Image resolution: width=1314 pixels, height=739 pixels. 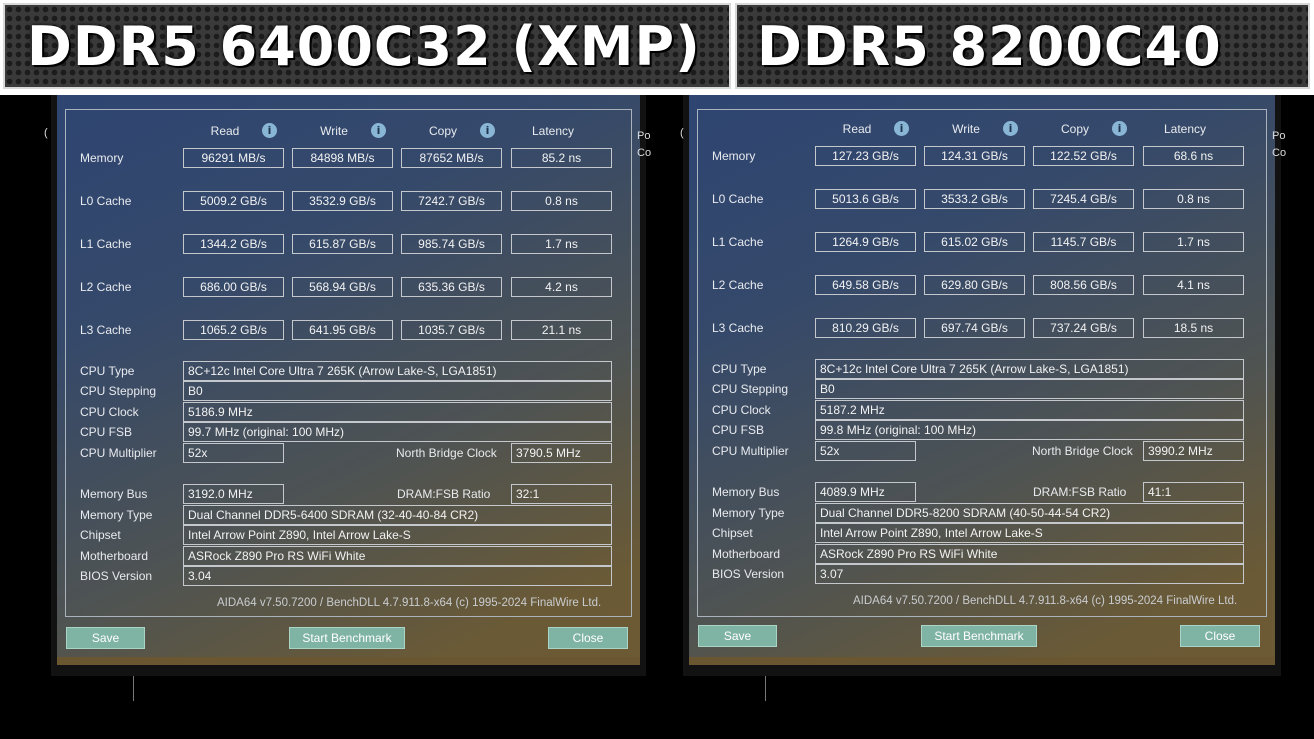 What do you see at coordinates (106, 201) in the screenshot?
I see `row-label-l0: L0 Cache` at bounding box center [106, 201].